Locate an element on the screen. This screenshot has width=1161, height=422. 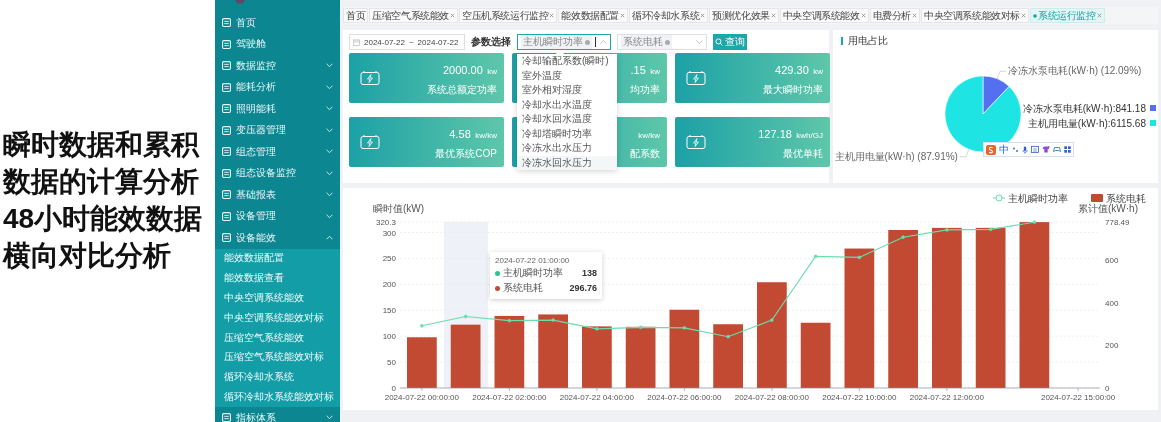
tab: 压缩空气系统能效 is located at coordinates (413, 15).